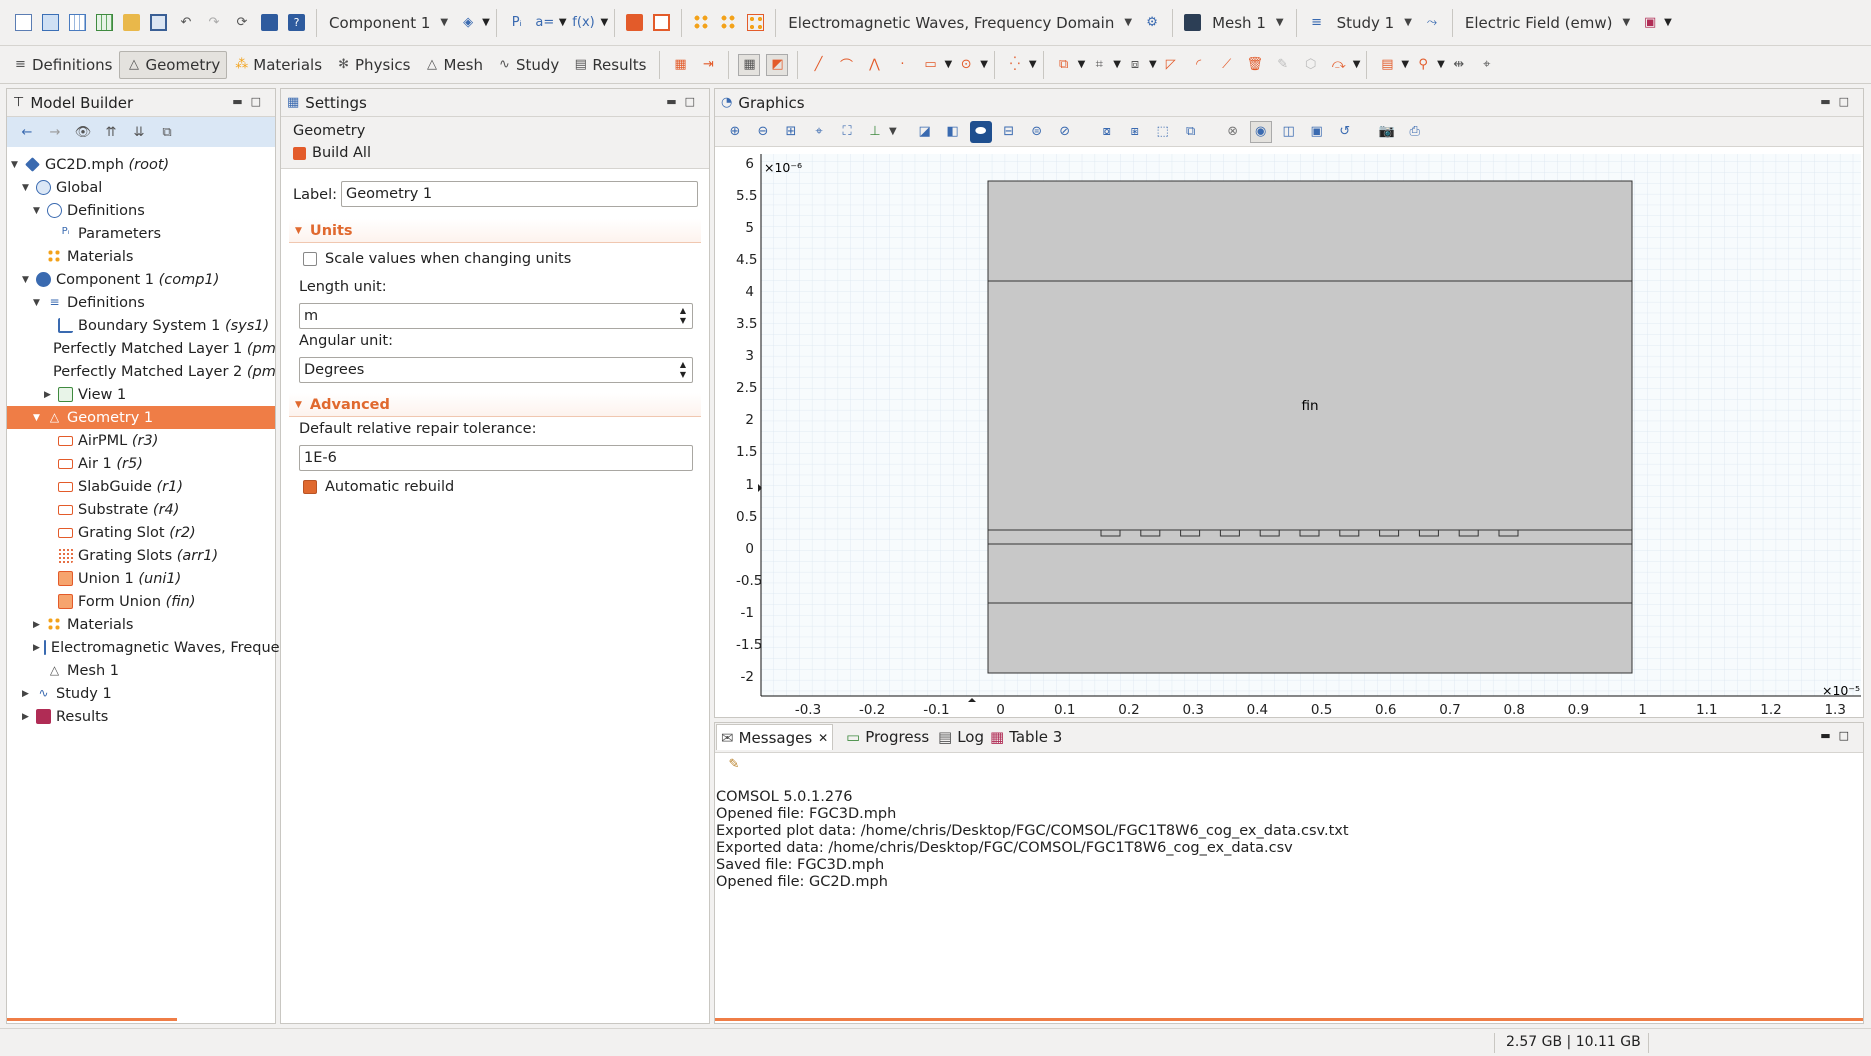  Describe the element at coordinates (1171, 65) in the screenshot. I see `chamfer-icon: ◸` at that location.